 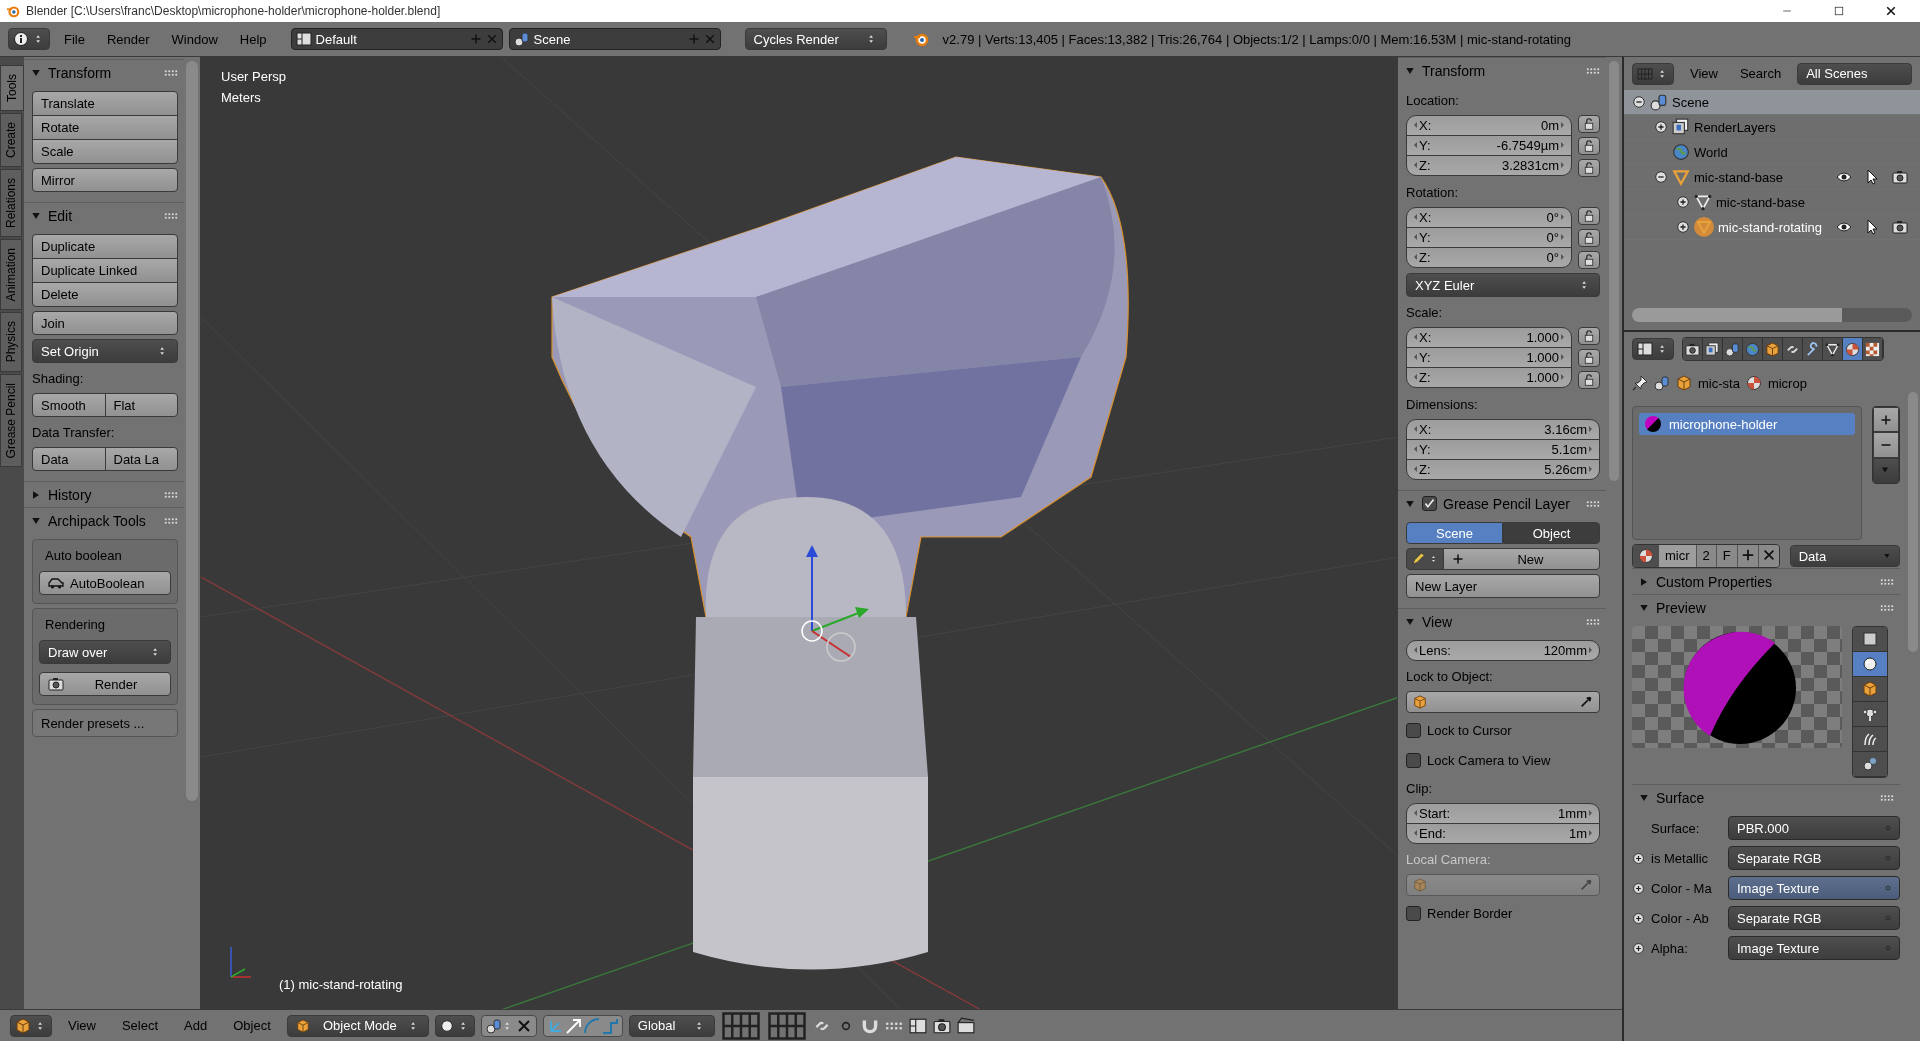 I want to click on tool-button: Scale, so click(x=105, y=151).